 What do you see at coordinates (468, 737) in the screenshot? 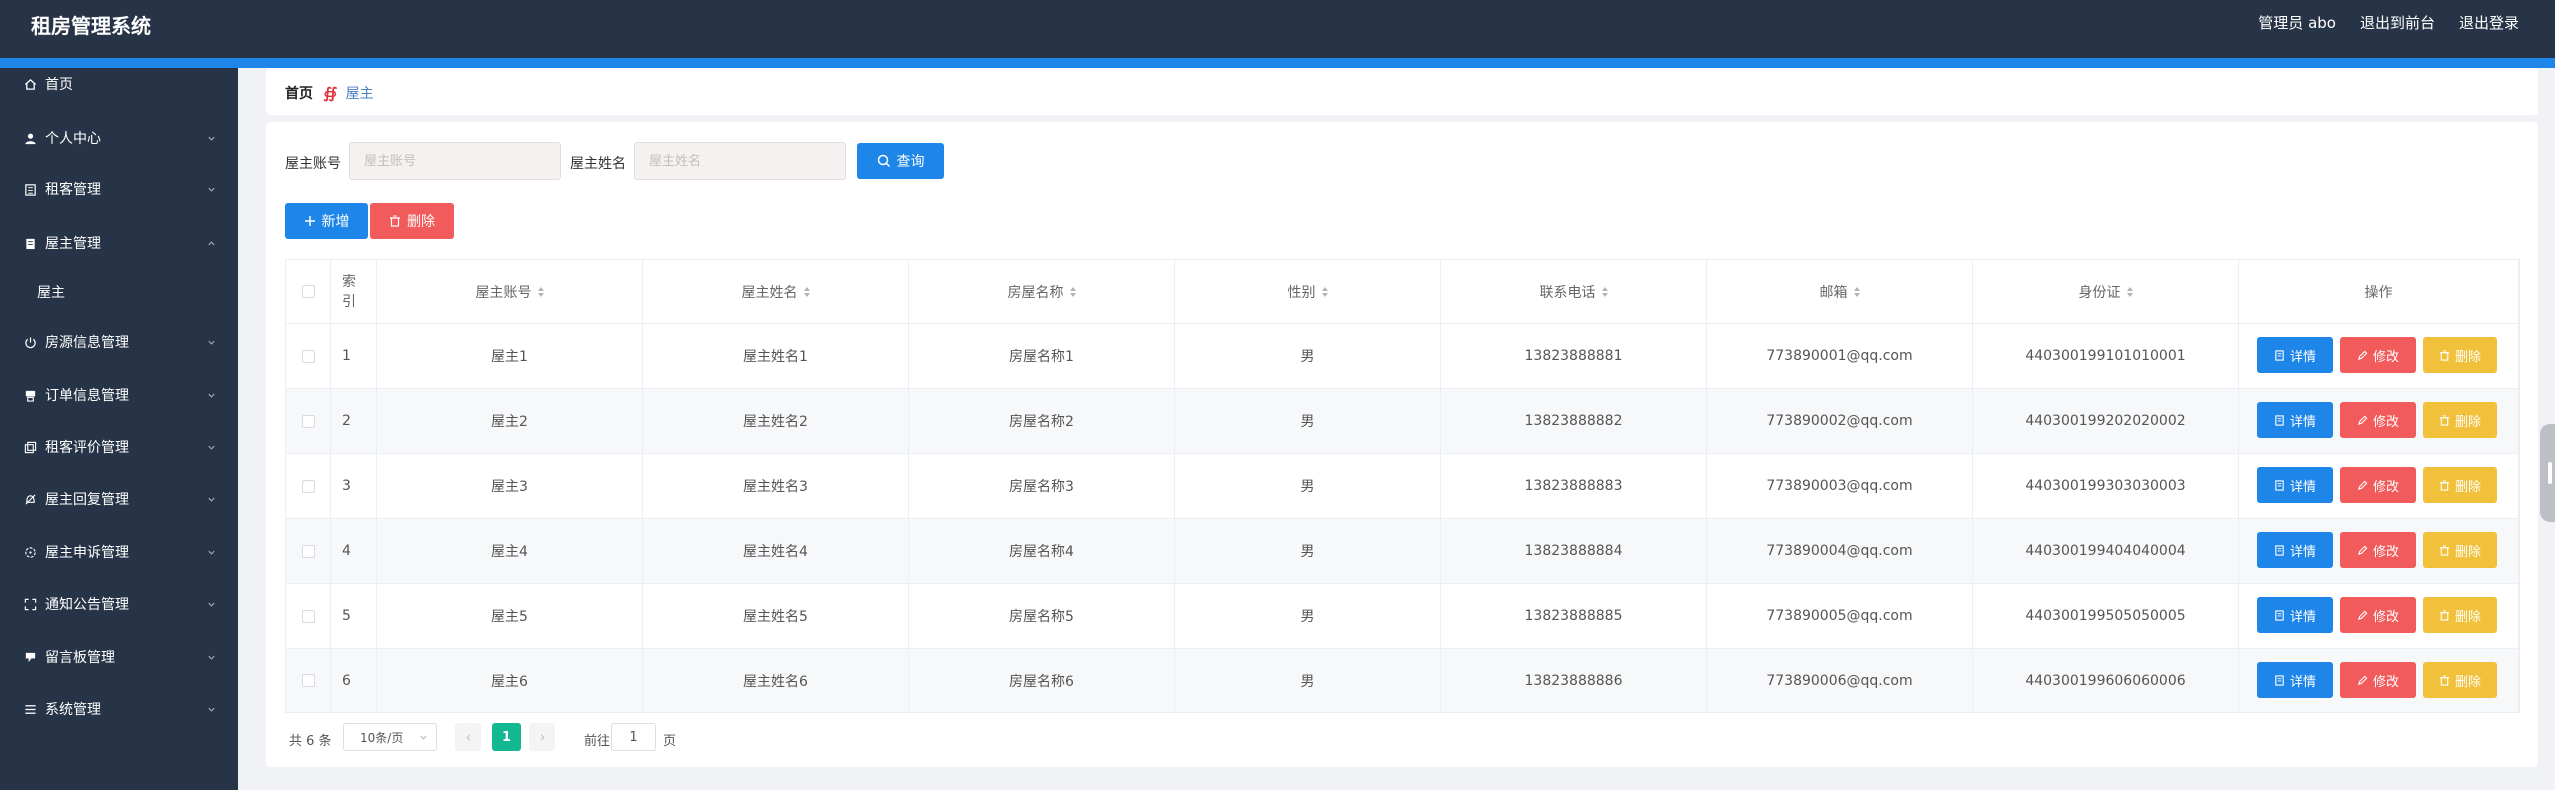
I see `prev-page-button` at bounding box center [468, 737].